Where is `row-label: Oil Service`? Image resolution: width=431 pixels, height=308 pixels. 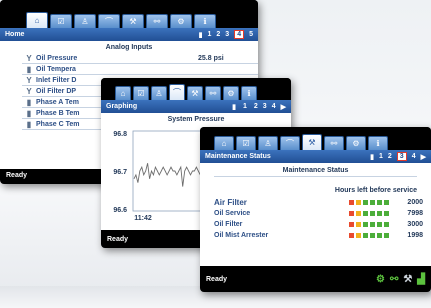
row-label: Oil Service is located at coordinates (232, 213).